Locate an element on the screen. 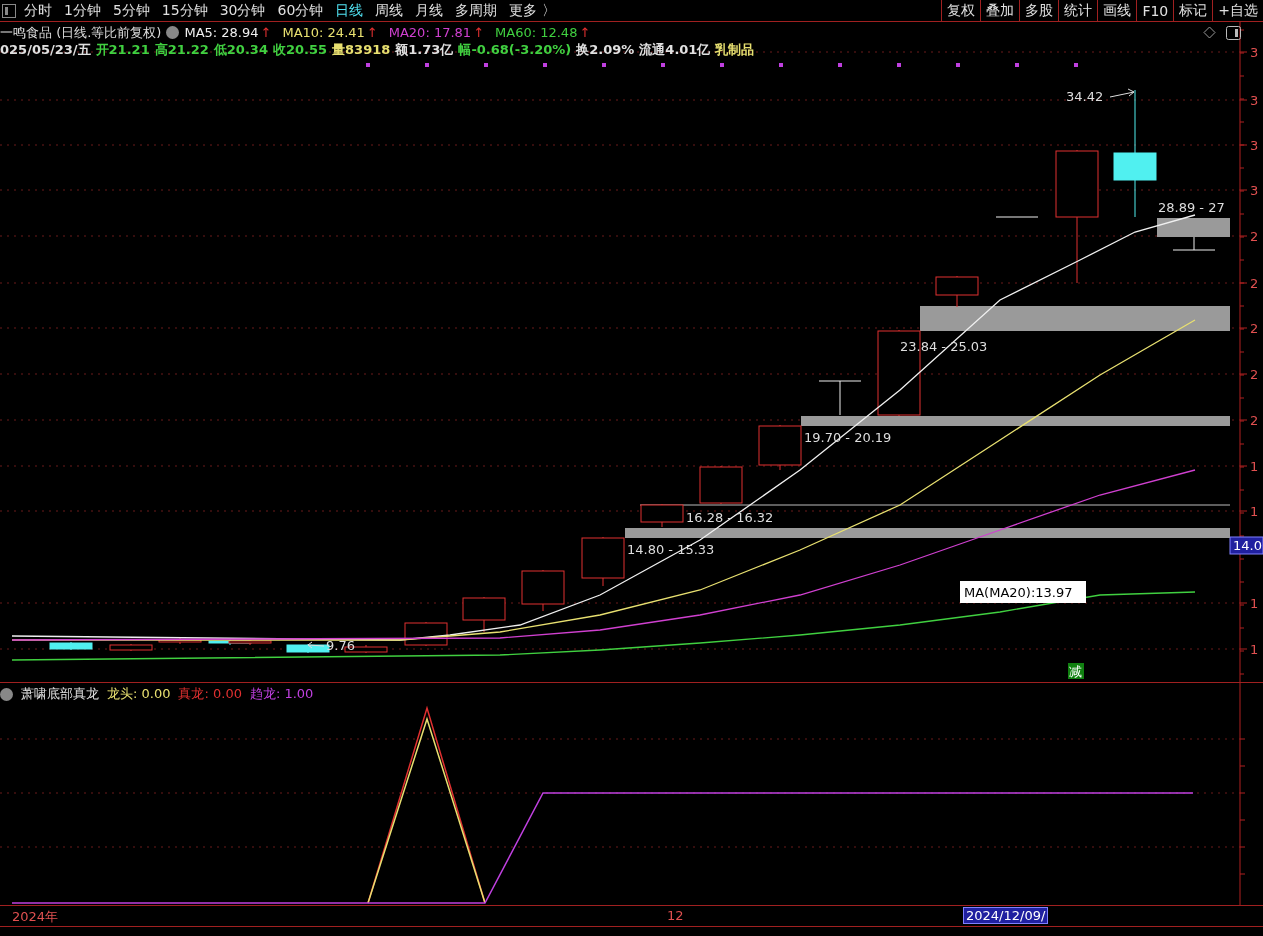  indicator-value: 趋龙: 1.00 is located at coordinates (281, 694).